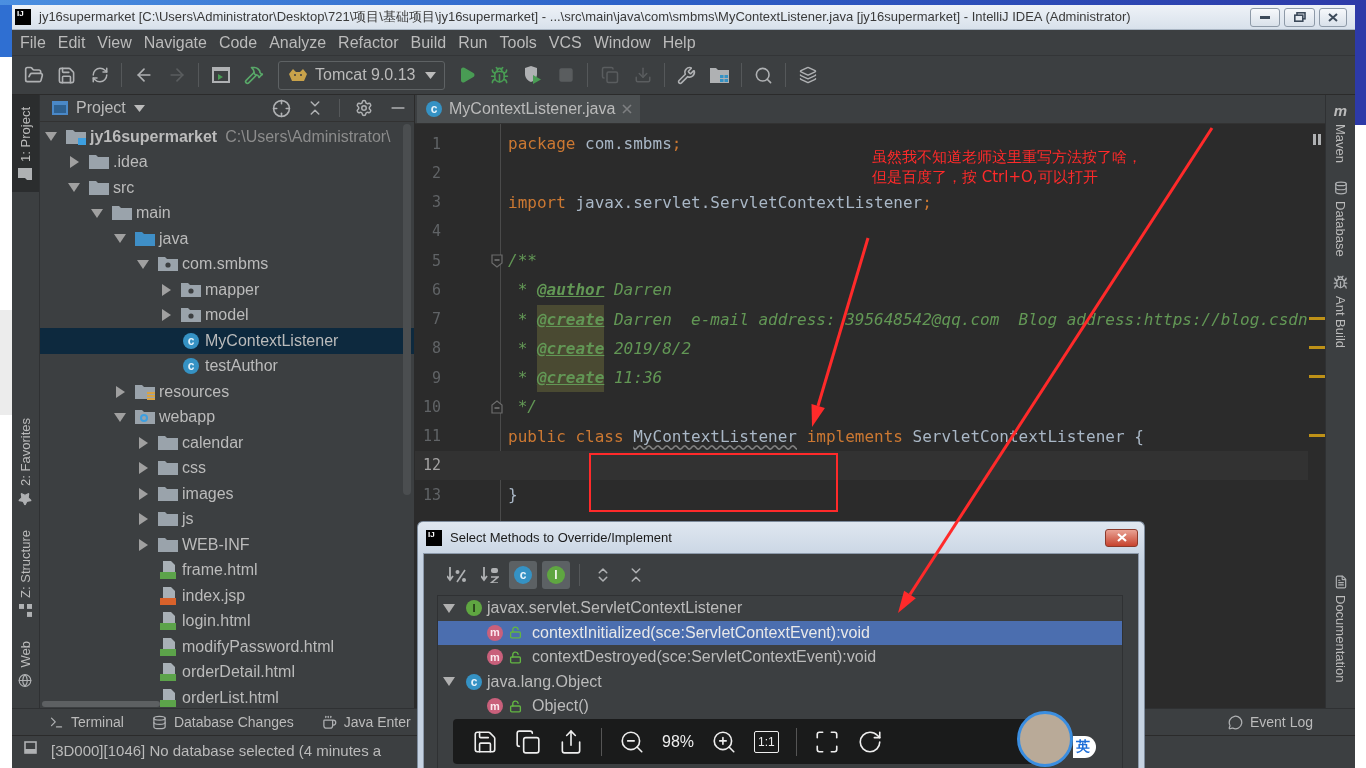  I want to click on fullscreen-icon, so click(826, 741).